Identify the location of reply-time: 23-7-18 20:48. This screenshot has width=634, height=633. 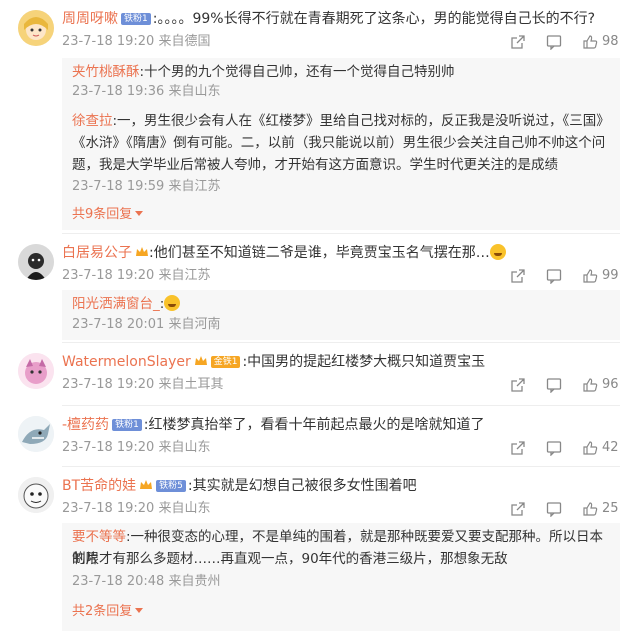
(118, 581).